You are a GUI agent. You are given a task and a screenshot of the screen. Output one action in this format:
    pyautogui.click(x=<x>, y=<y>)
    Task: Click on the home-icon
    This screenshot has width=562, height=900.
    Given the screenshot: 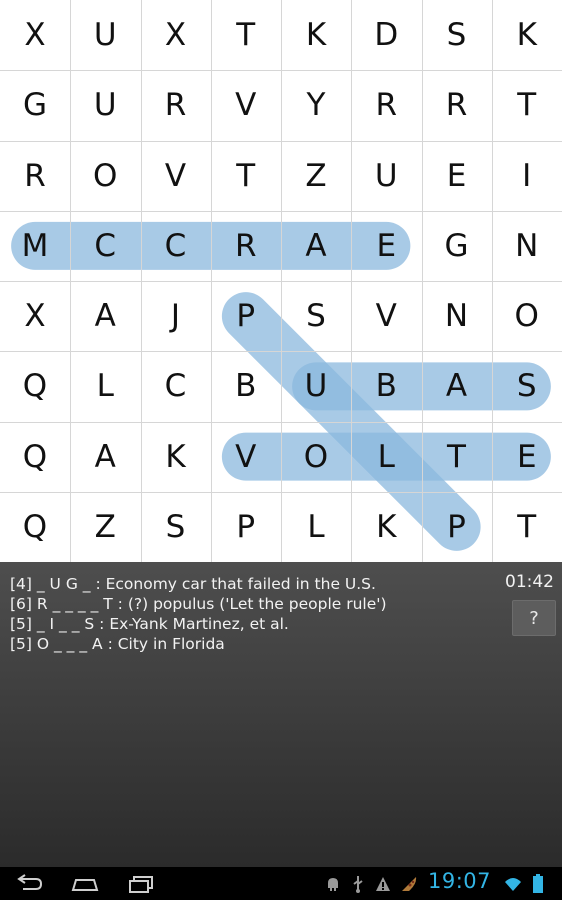 What is the action you would take?
    pyautogui.click(x=85, y=884)
    